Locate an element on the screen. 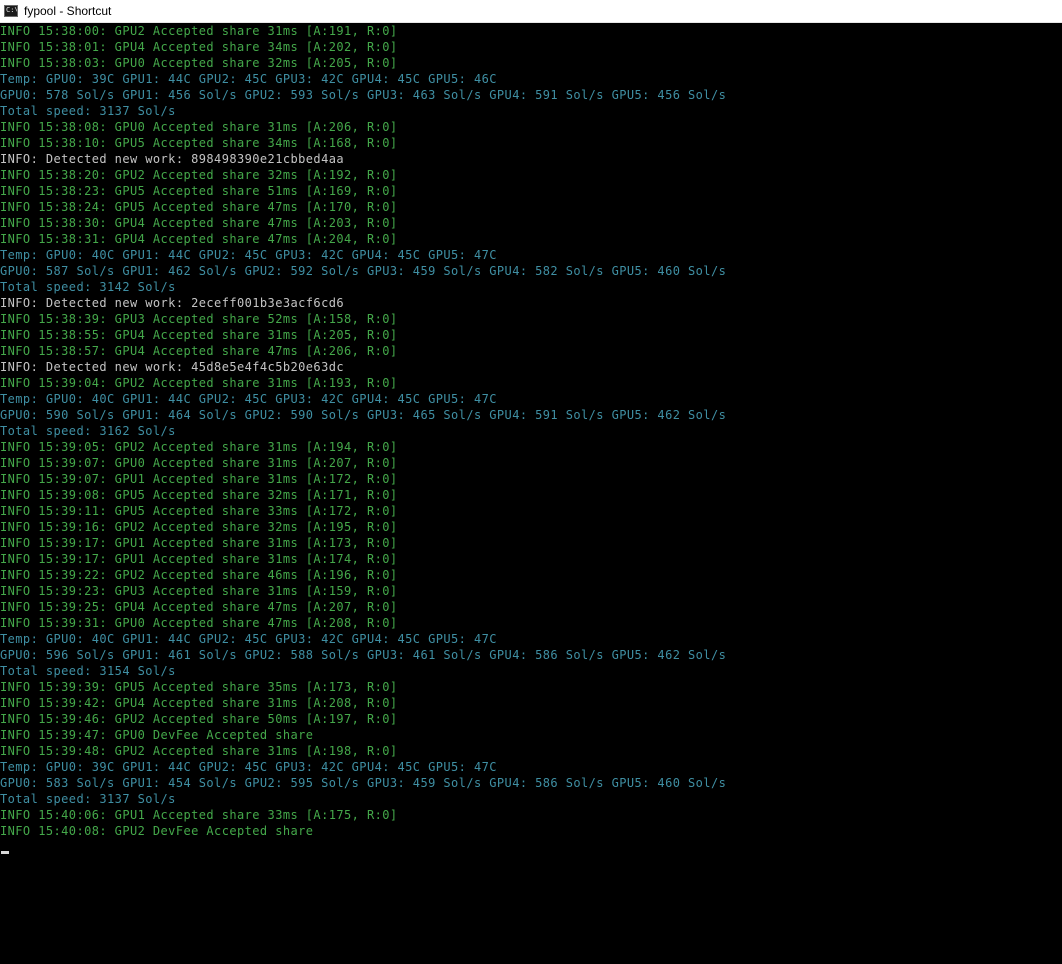 The height and width of the screenshot is (964, 1062). log-line-stats: Total speed: 3154 Sol/s is located at coordinates (88, 671).